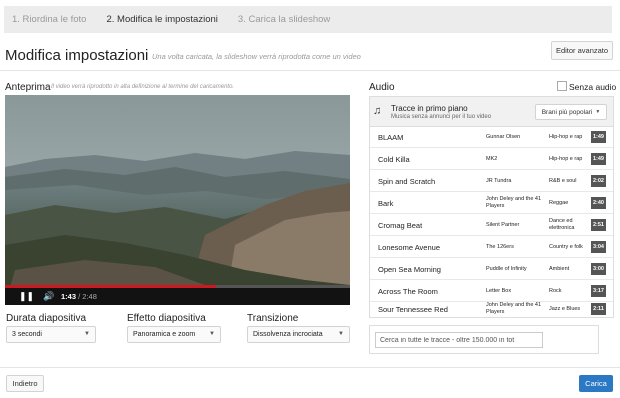 This screenshot has height=398, width=620. I want to click on track-duration: 2:40, so click(598, 203).